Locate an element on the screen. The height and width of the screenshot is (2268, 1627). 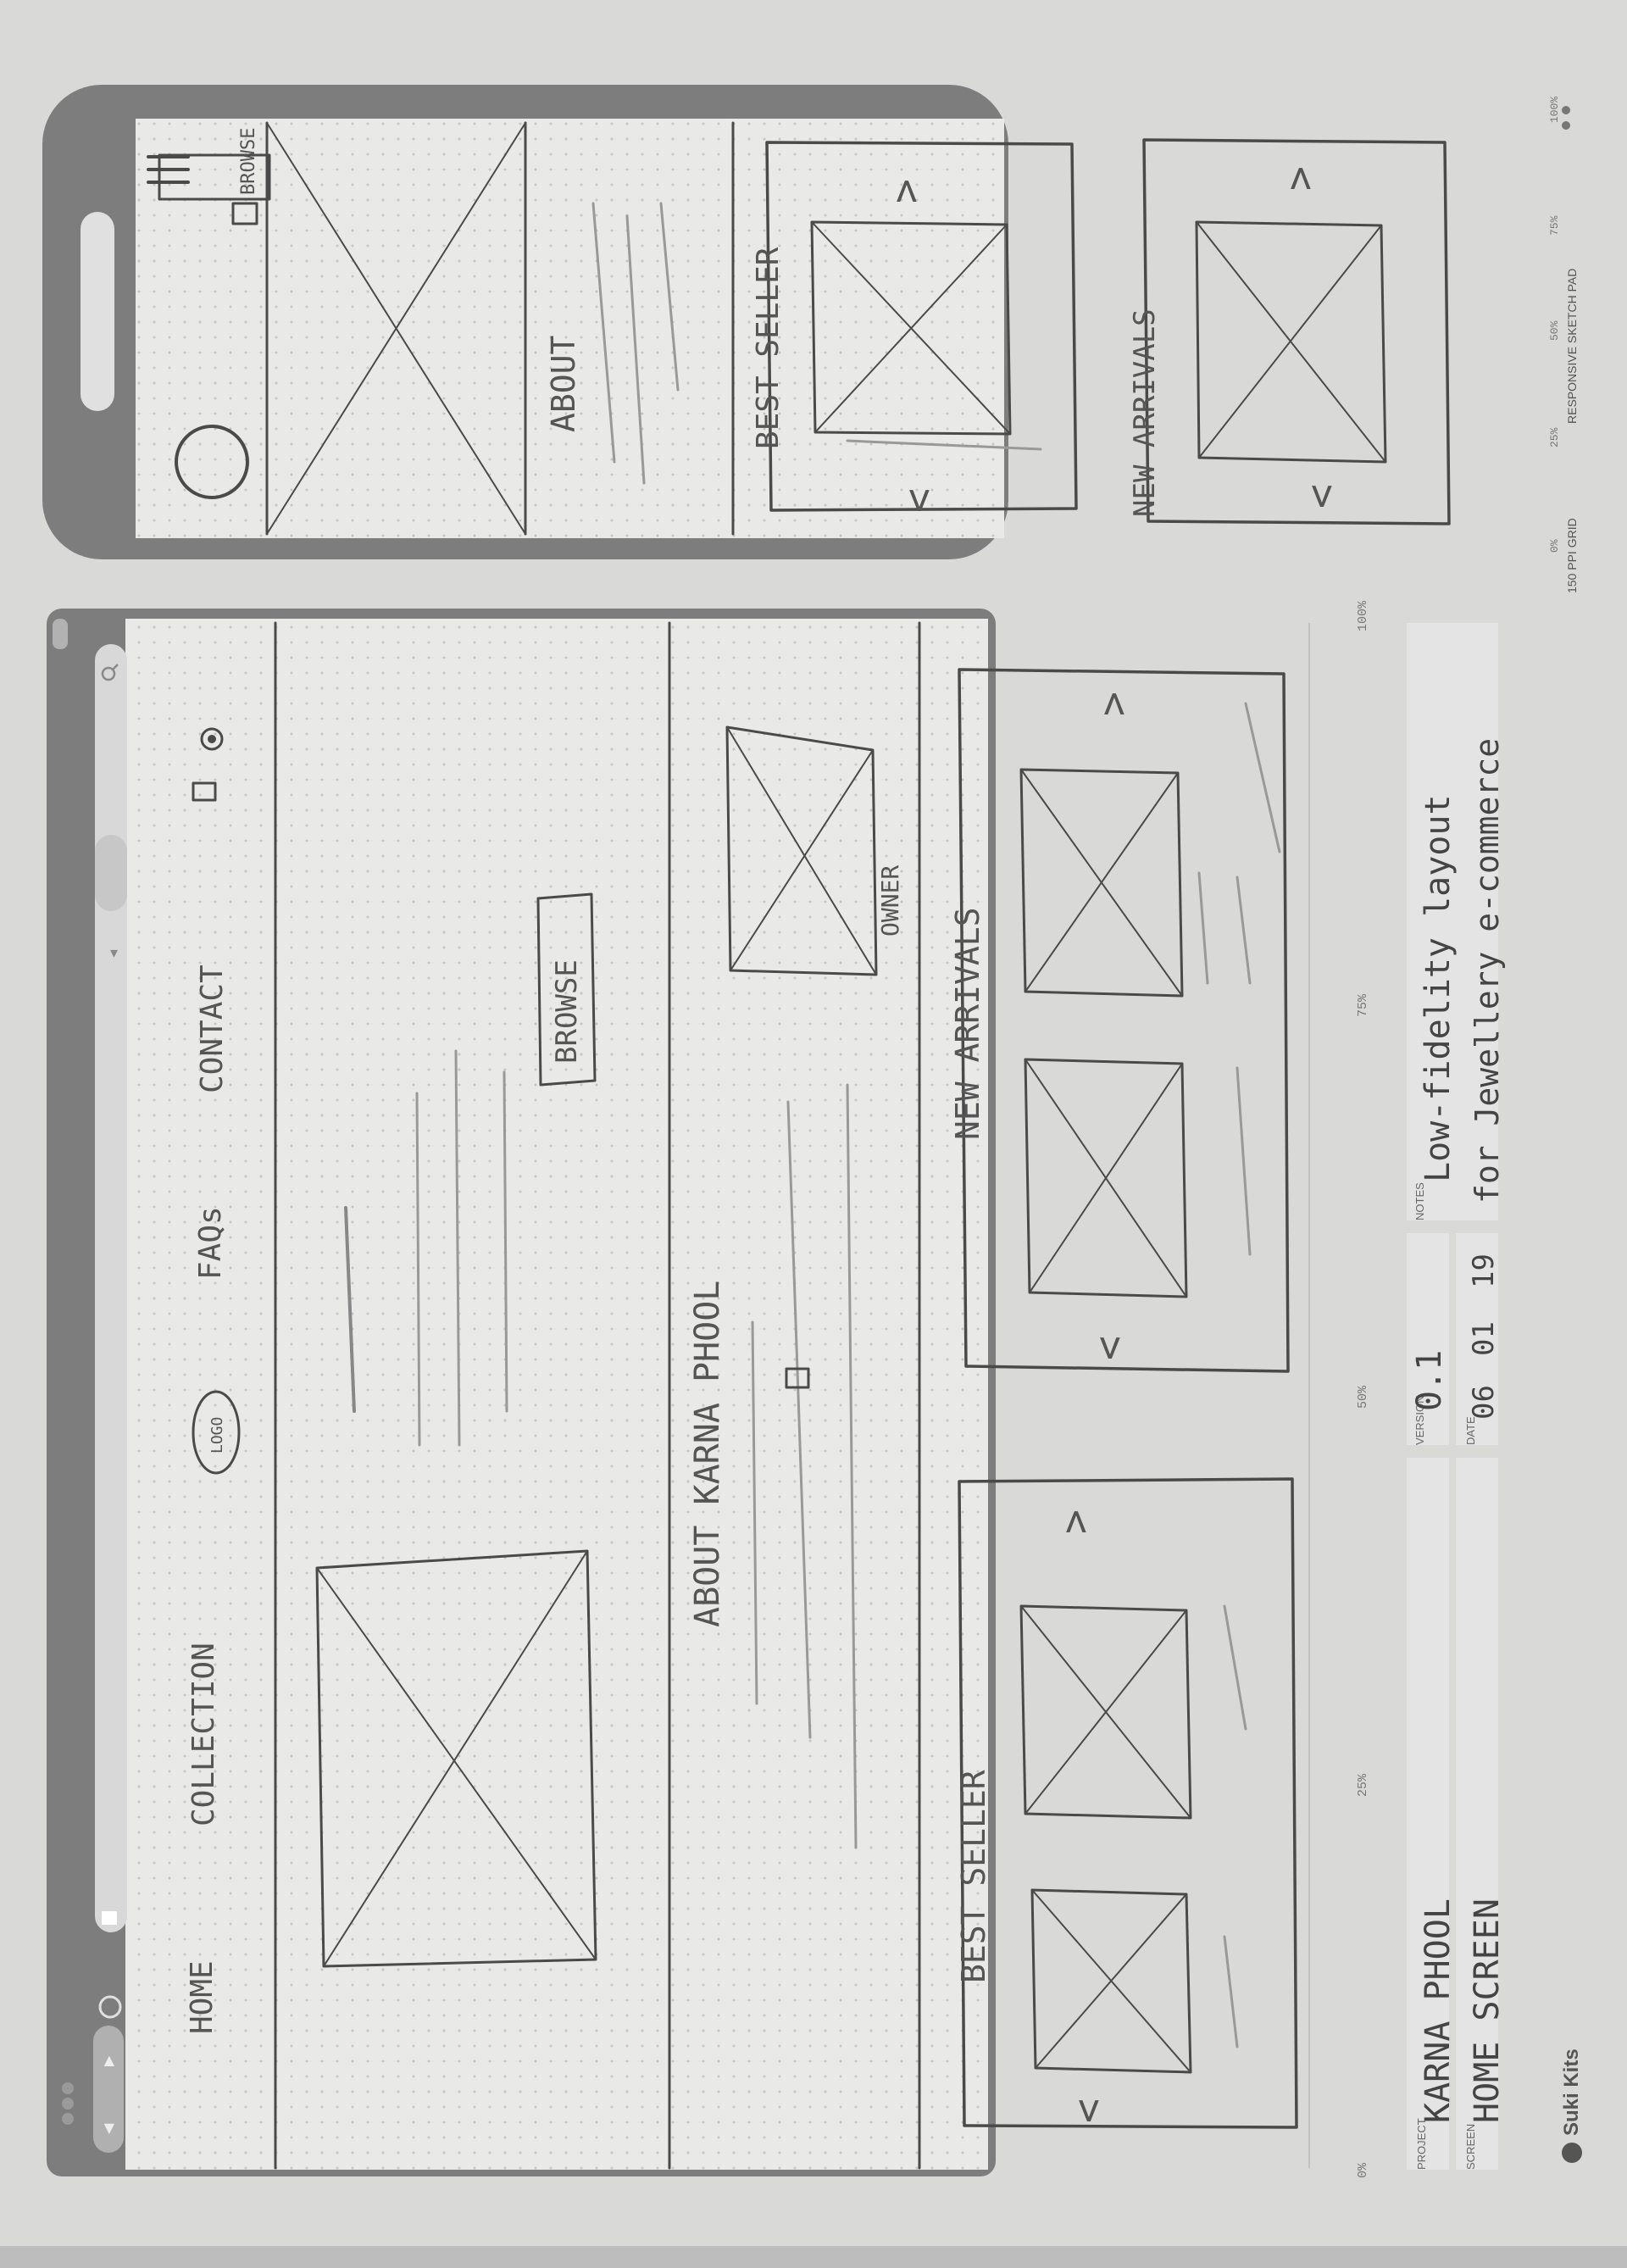
mobile-new-arrivals-prev-arrow: < is located at coordinates (1321, 497).